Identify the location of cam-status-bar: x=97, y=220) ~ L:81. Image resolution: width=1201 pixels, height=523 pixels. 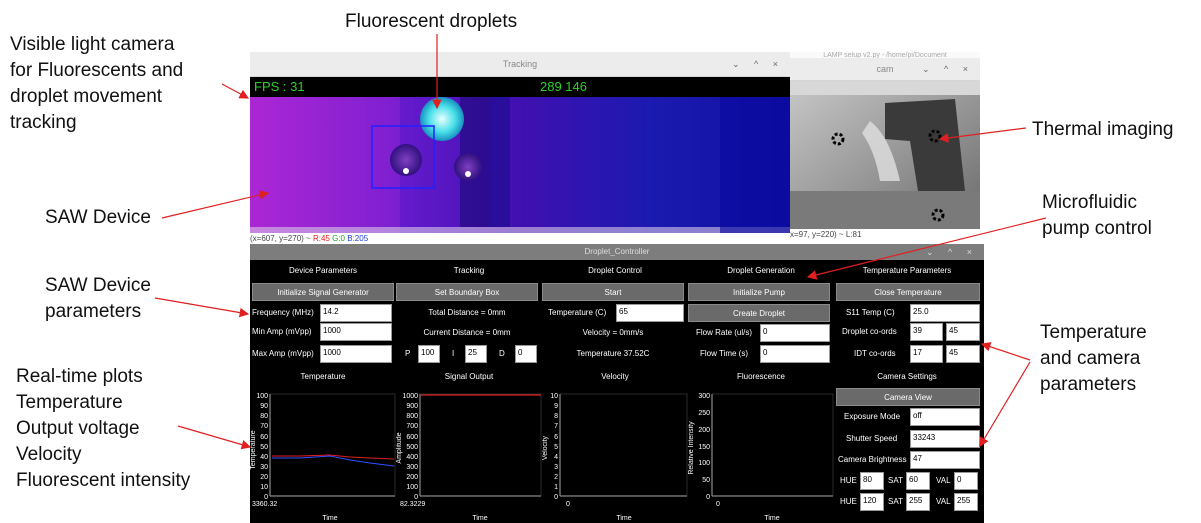
(885, 234).